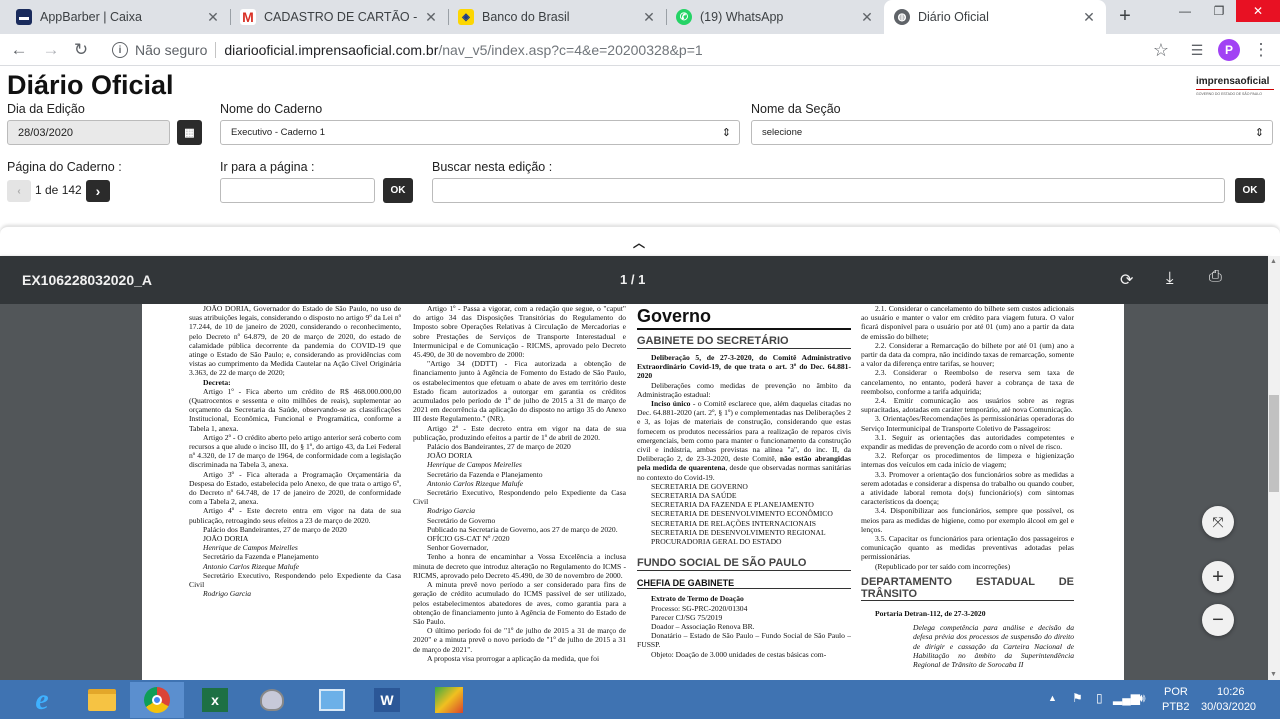 The image size is (1280, 719). What do you see at coordinates (88, 132) in the screenshot?
I see `date-field: 28/03/2020` at bounding box center [88, 132].